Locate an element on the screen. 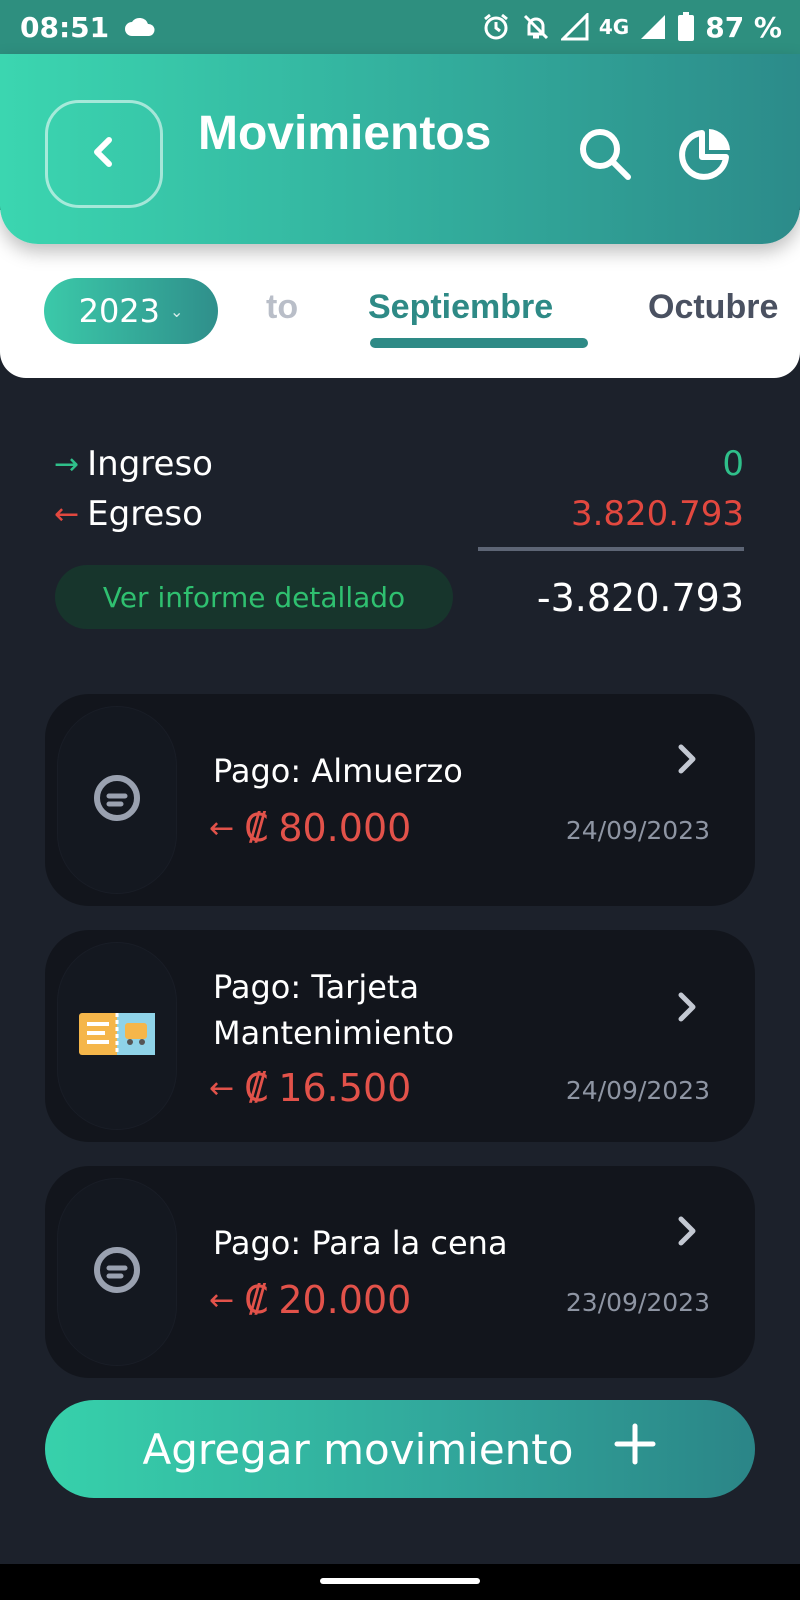 This screenshot has width=800, height=1600. page-title: Movimientos is located at coordinates (345, 133).